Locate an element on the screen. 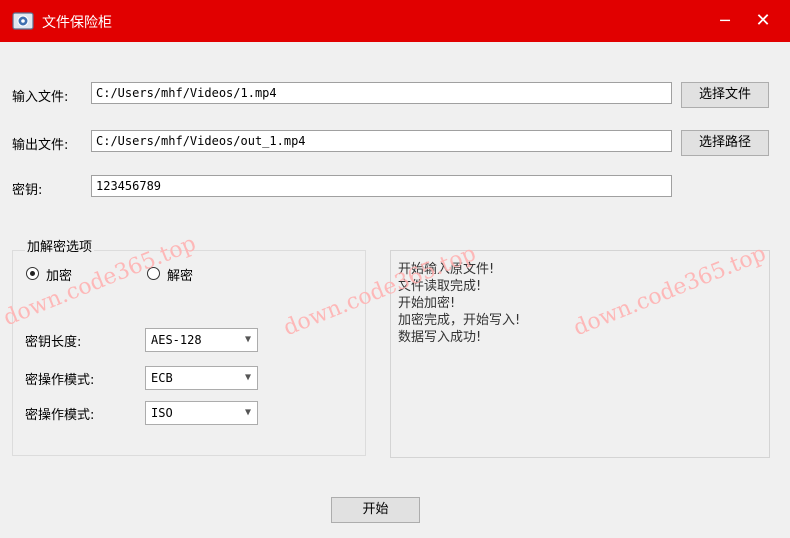 Image resolution: width=790 pixels, height=538 pixels. radio-selected-dot is located at coordinates (32, 273).